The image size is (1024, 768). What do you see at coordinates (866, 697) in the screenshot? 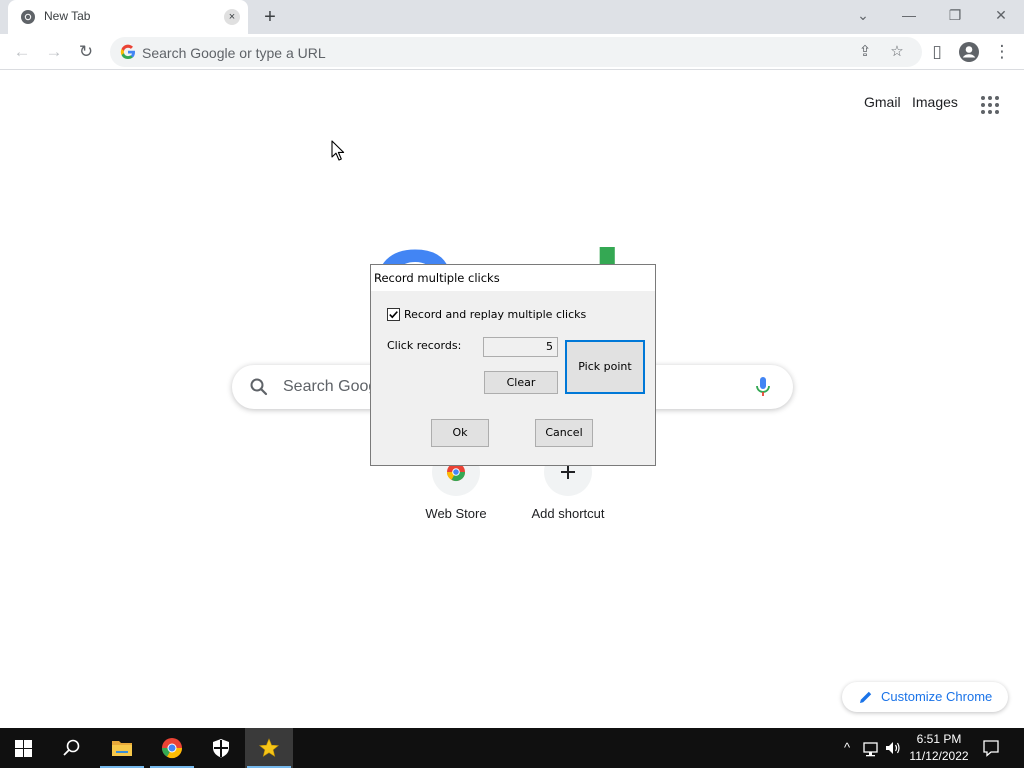
I see `pencil-icon` at bounding box center [866, 697].